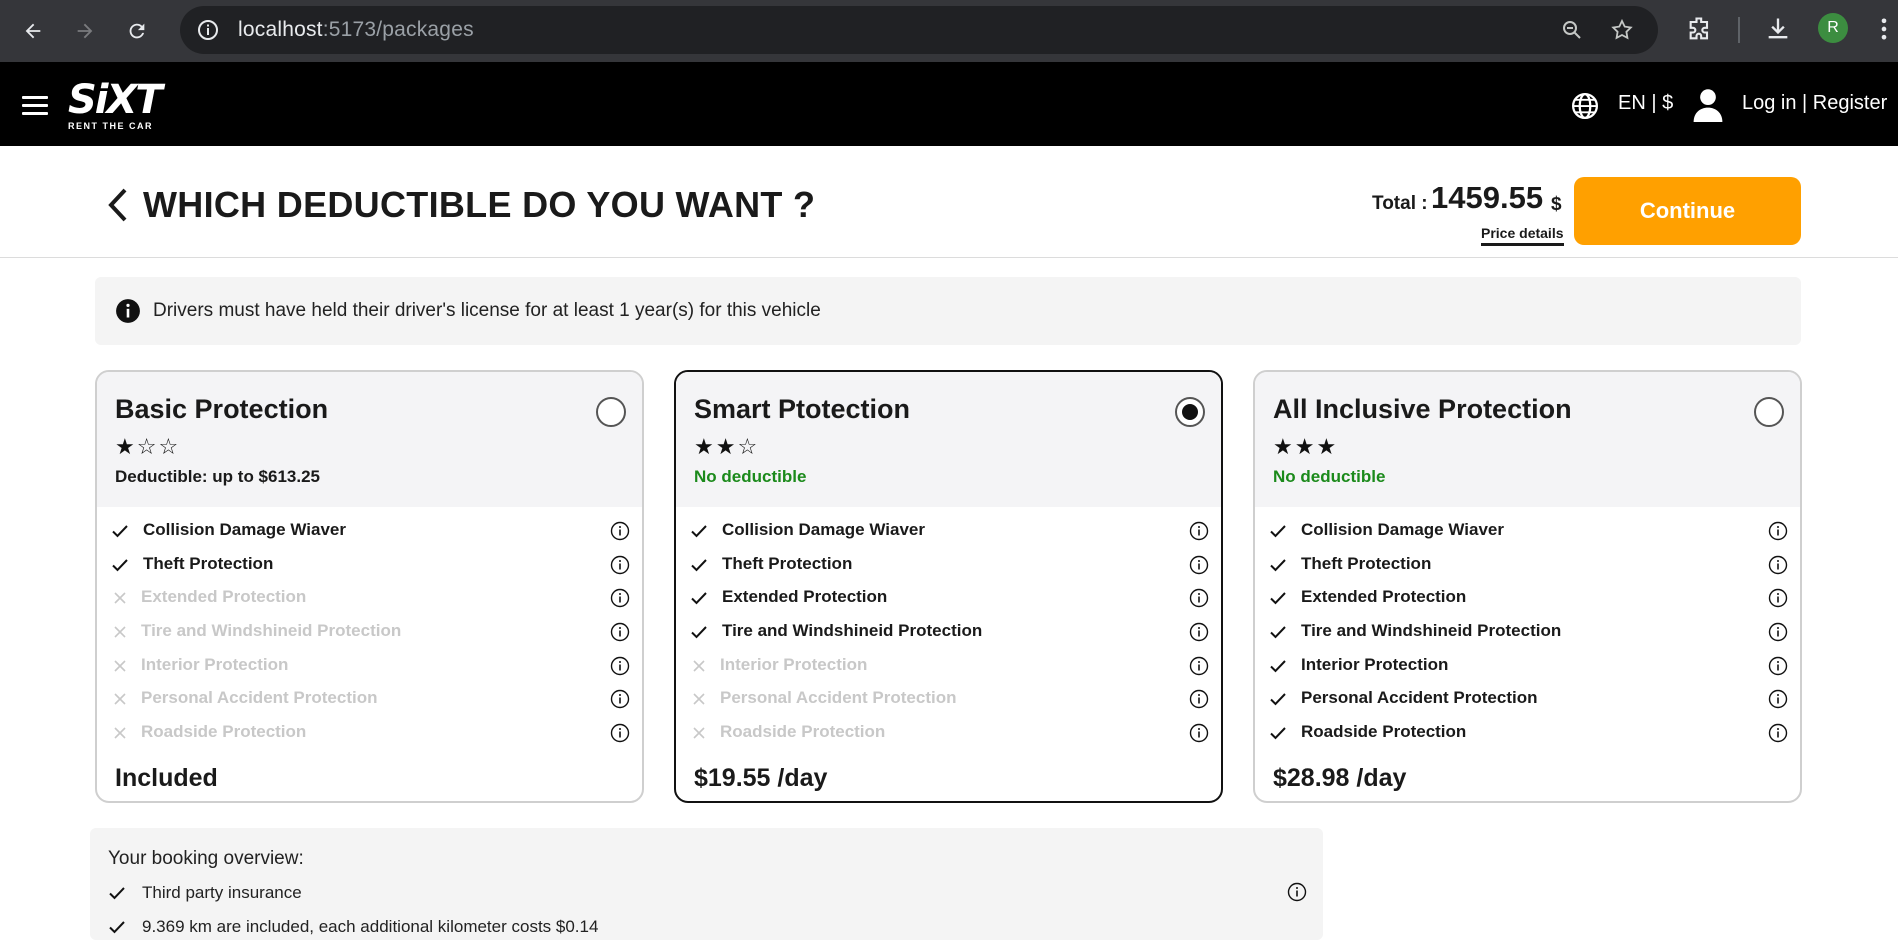  What do you see at coordinates (1884, 29) in the screenshot?
I see `more-menu-icon` at bounding box center [1884, 29].